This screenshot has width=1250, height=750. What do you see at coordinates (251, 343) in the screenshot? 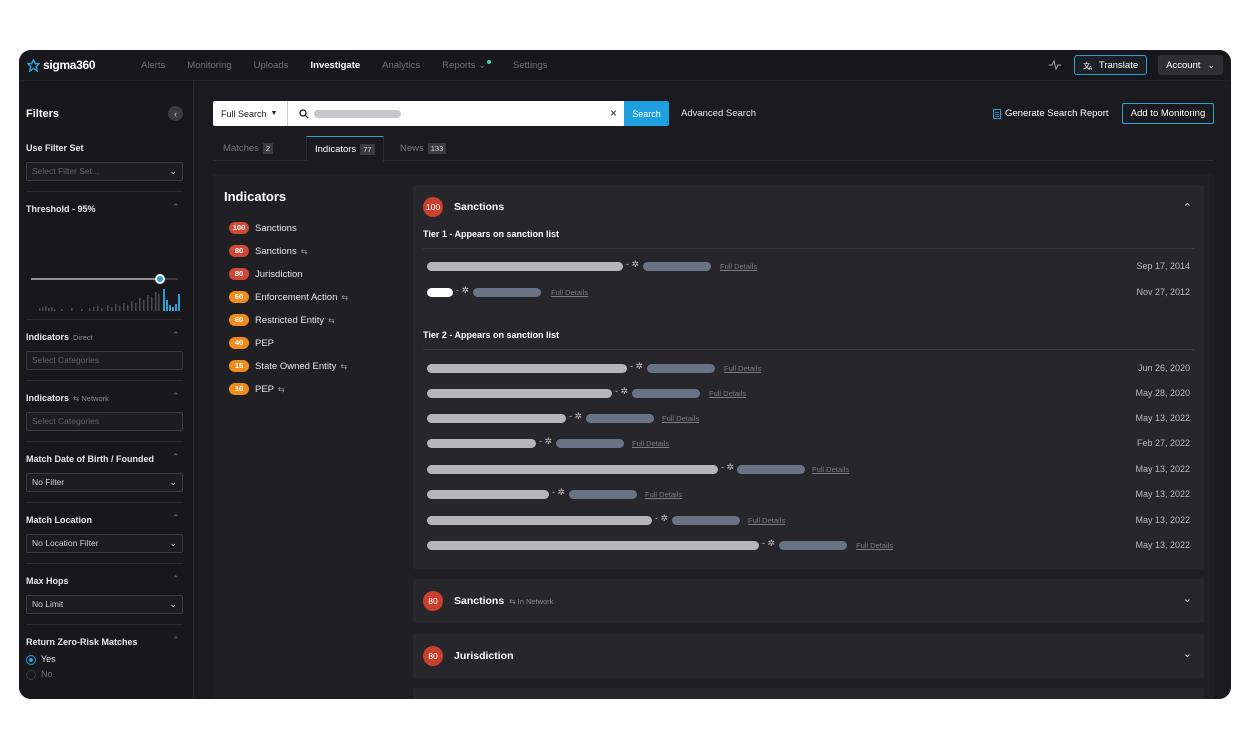
I see `indicator-item: 40 PEP` at bounding box center [251, 343].